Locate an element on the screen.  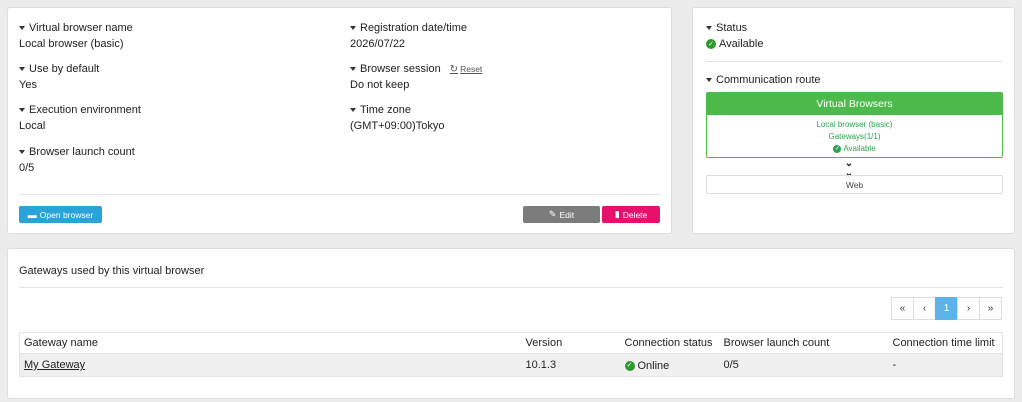
cell-version: 10.1.3 is located at coordinates (571, 365).